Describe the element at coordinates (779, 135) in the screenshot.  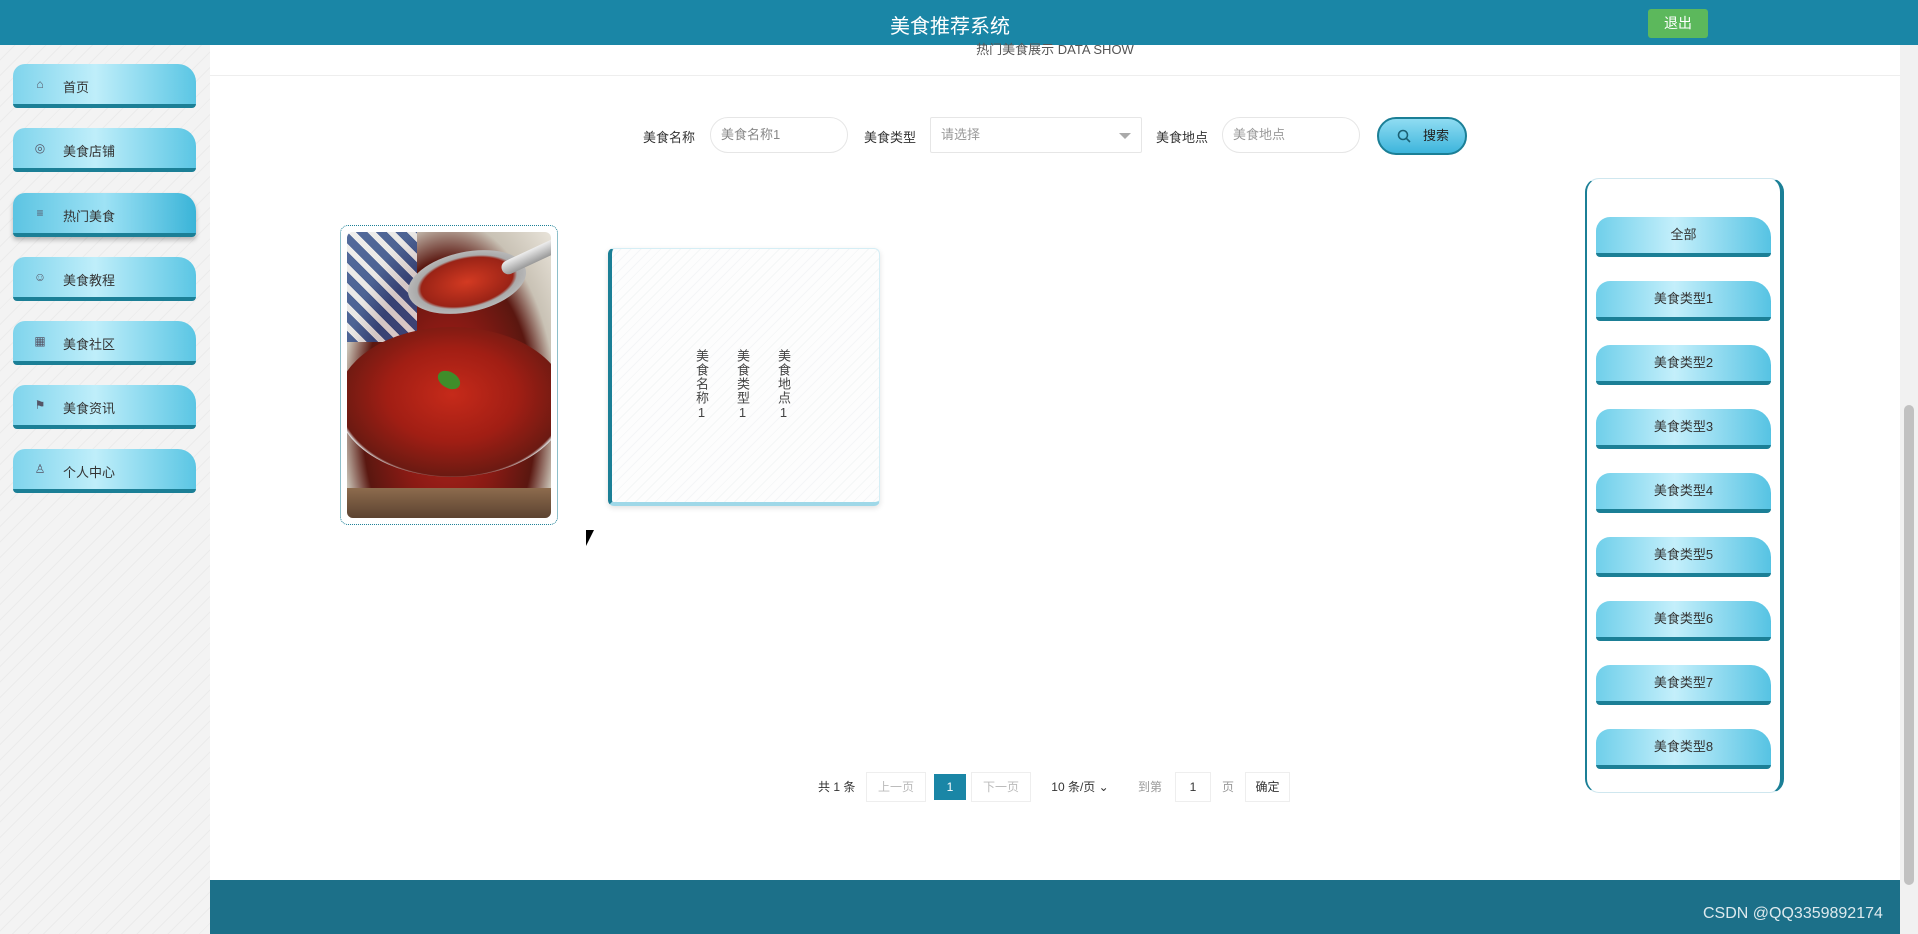
I see `food-name-input: 美食名称1` at that location.